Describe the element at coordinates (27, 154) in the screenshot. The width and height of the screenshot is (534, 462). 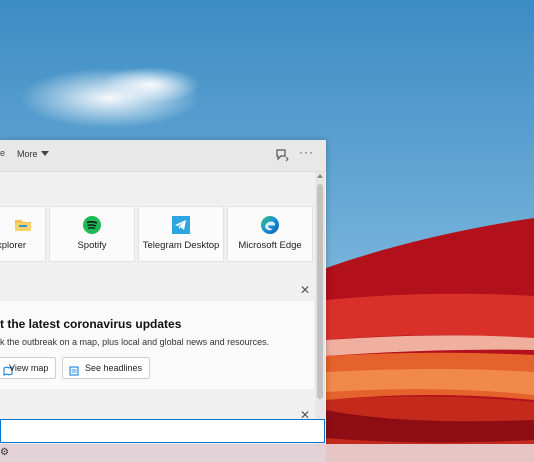
I see `more-label: More` at that location.